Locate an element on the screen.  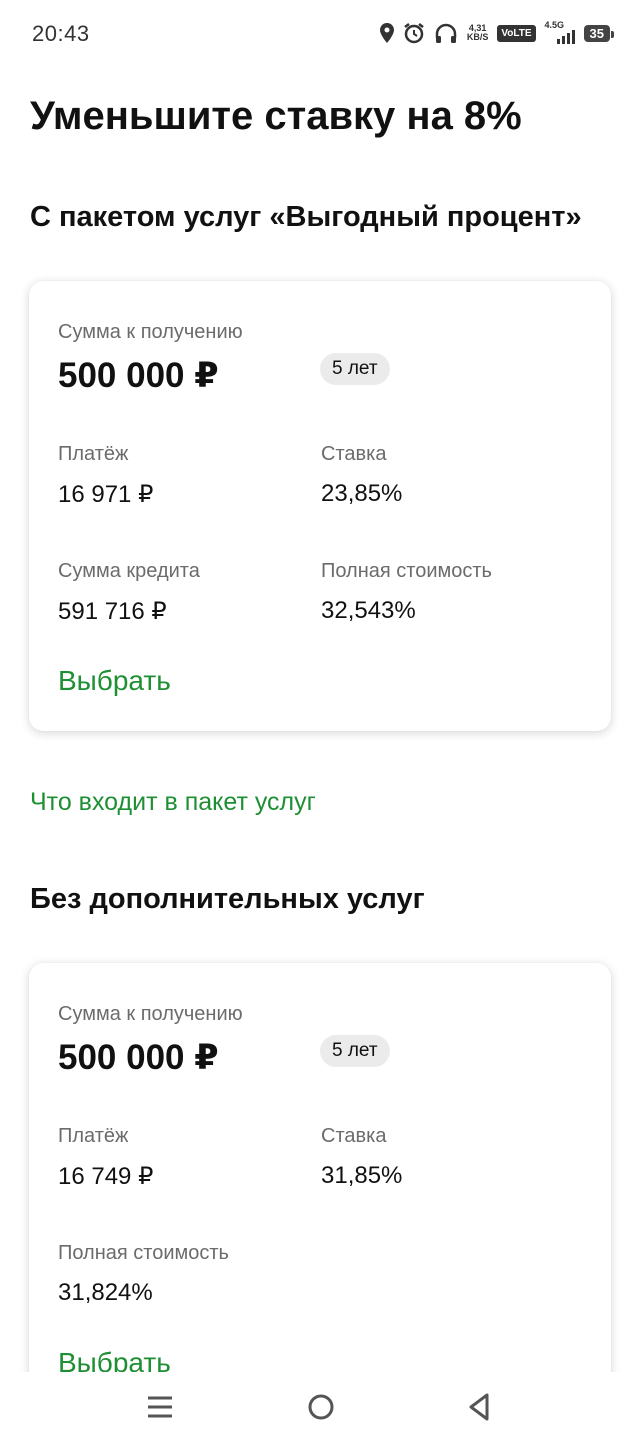
credit-sum-value: 591 716 ₽ is located at coordinates (112, 611).